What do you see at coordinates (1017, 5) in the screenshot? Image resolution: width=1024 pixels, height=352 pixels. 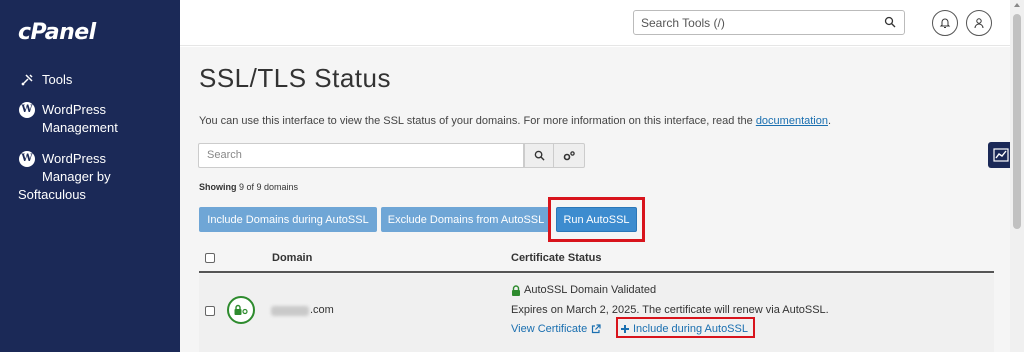 I see `scroll-up-arrow` at bounding box center [1017, 5].